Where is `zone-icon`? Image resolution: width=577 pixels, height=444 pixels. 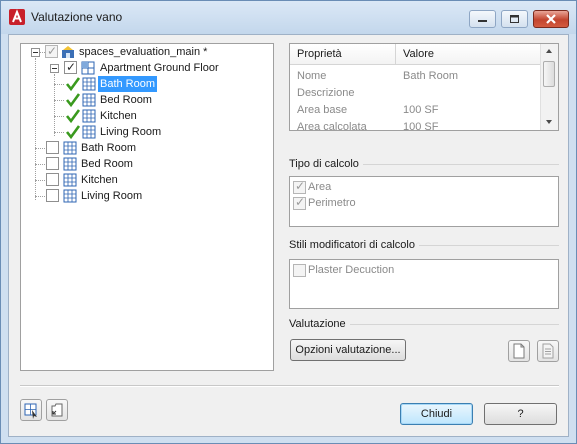 zone-icon is located at coordinates (88, 68).